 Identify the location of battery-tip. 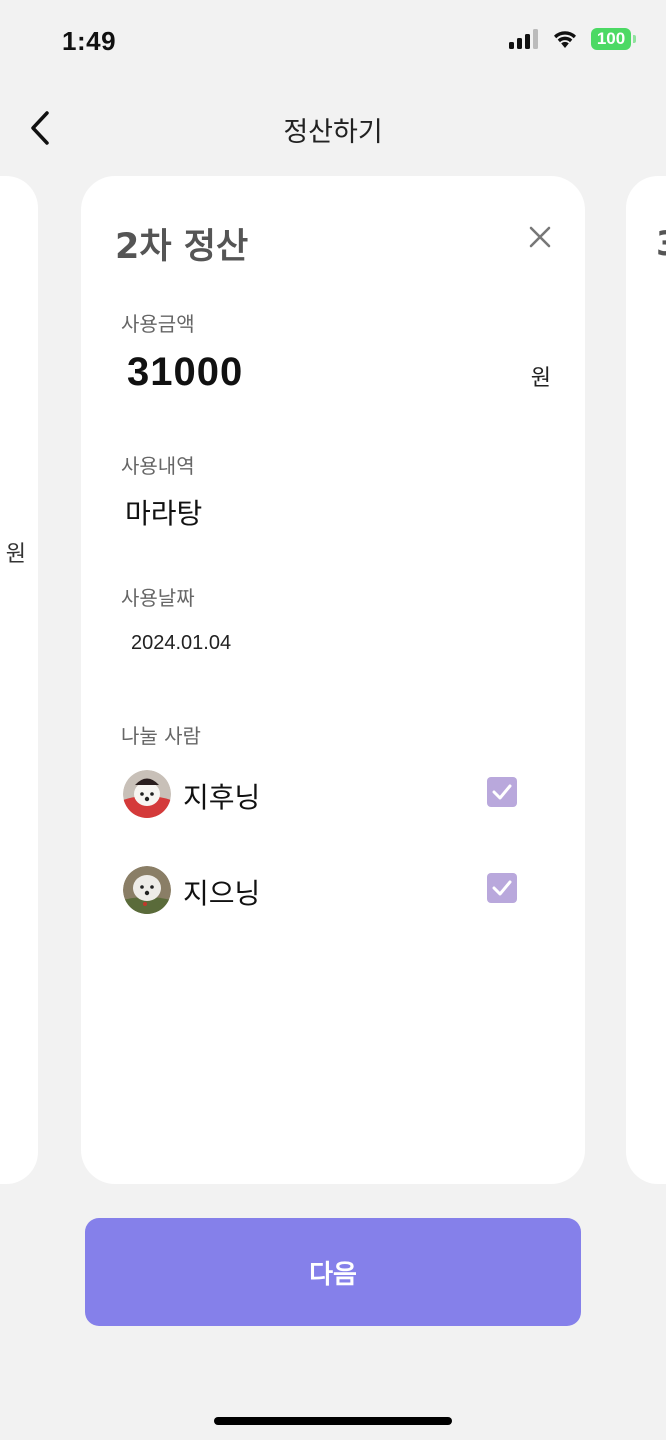
(634, 39).